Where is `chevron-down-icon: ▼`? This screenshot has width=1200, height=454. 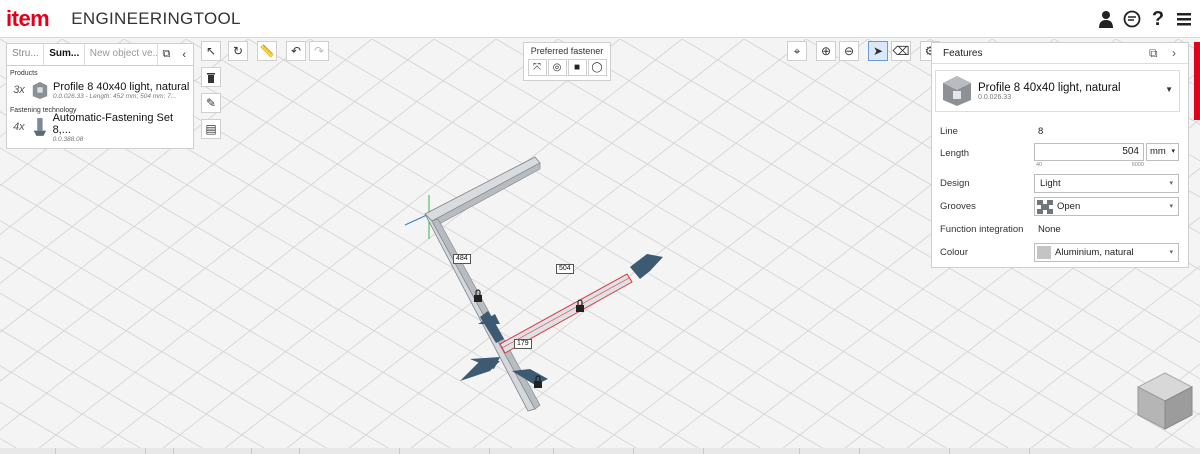
chevron-down-icon: ▼ is located at coordinates (1169, 89).